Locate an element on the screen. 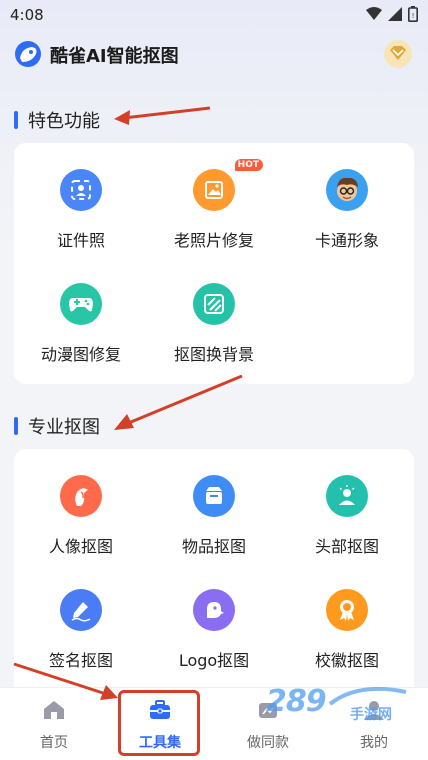 The width and height of the screenshot is (428, 760). app-logo-icon is located at coordinates (28, 54).